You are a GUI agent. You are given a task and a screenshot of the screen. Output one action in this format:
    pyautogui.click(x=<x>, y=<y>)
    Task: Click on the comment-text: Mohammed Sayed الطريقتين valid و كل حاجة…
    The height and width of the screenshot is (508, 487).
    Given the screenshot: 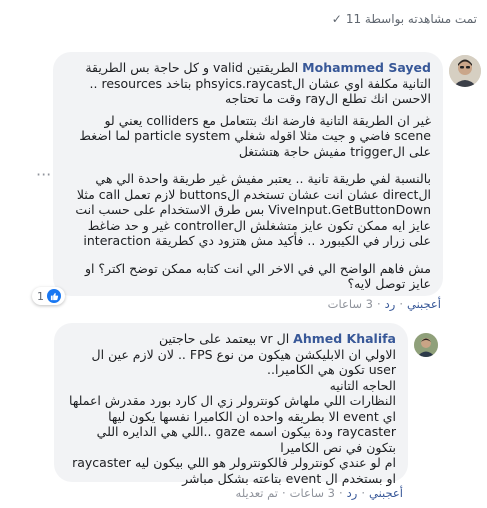 What is the action you would take?
    pyautogui.click(x=248, y=83)
    